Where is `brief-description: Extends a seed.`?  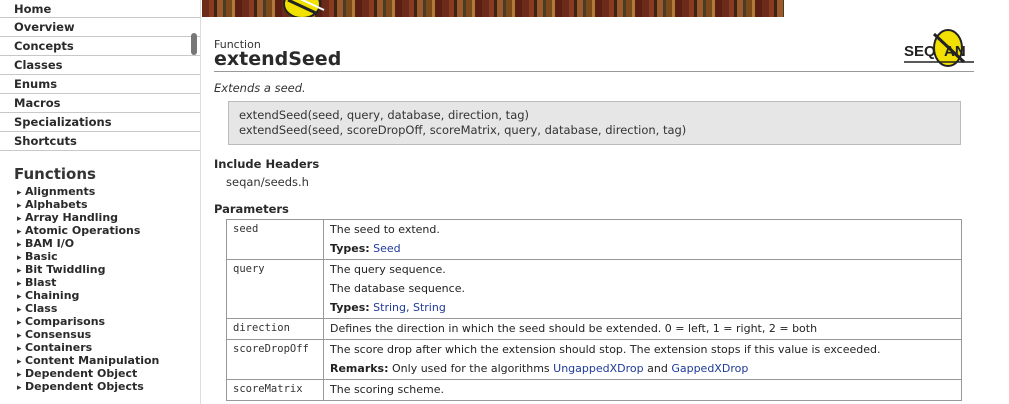
brief-description: Extends a seed. is located at coordinates (260, 88).